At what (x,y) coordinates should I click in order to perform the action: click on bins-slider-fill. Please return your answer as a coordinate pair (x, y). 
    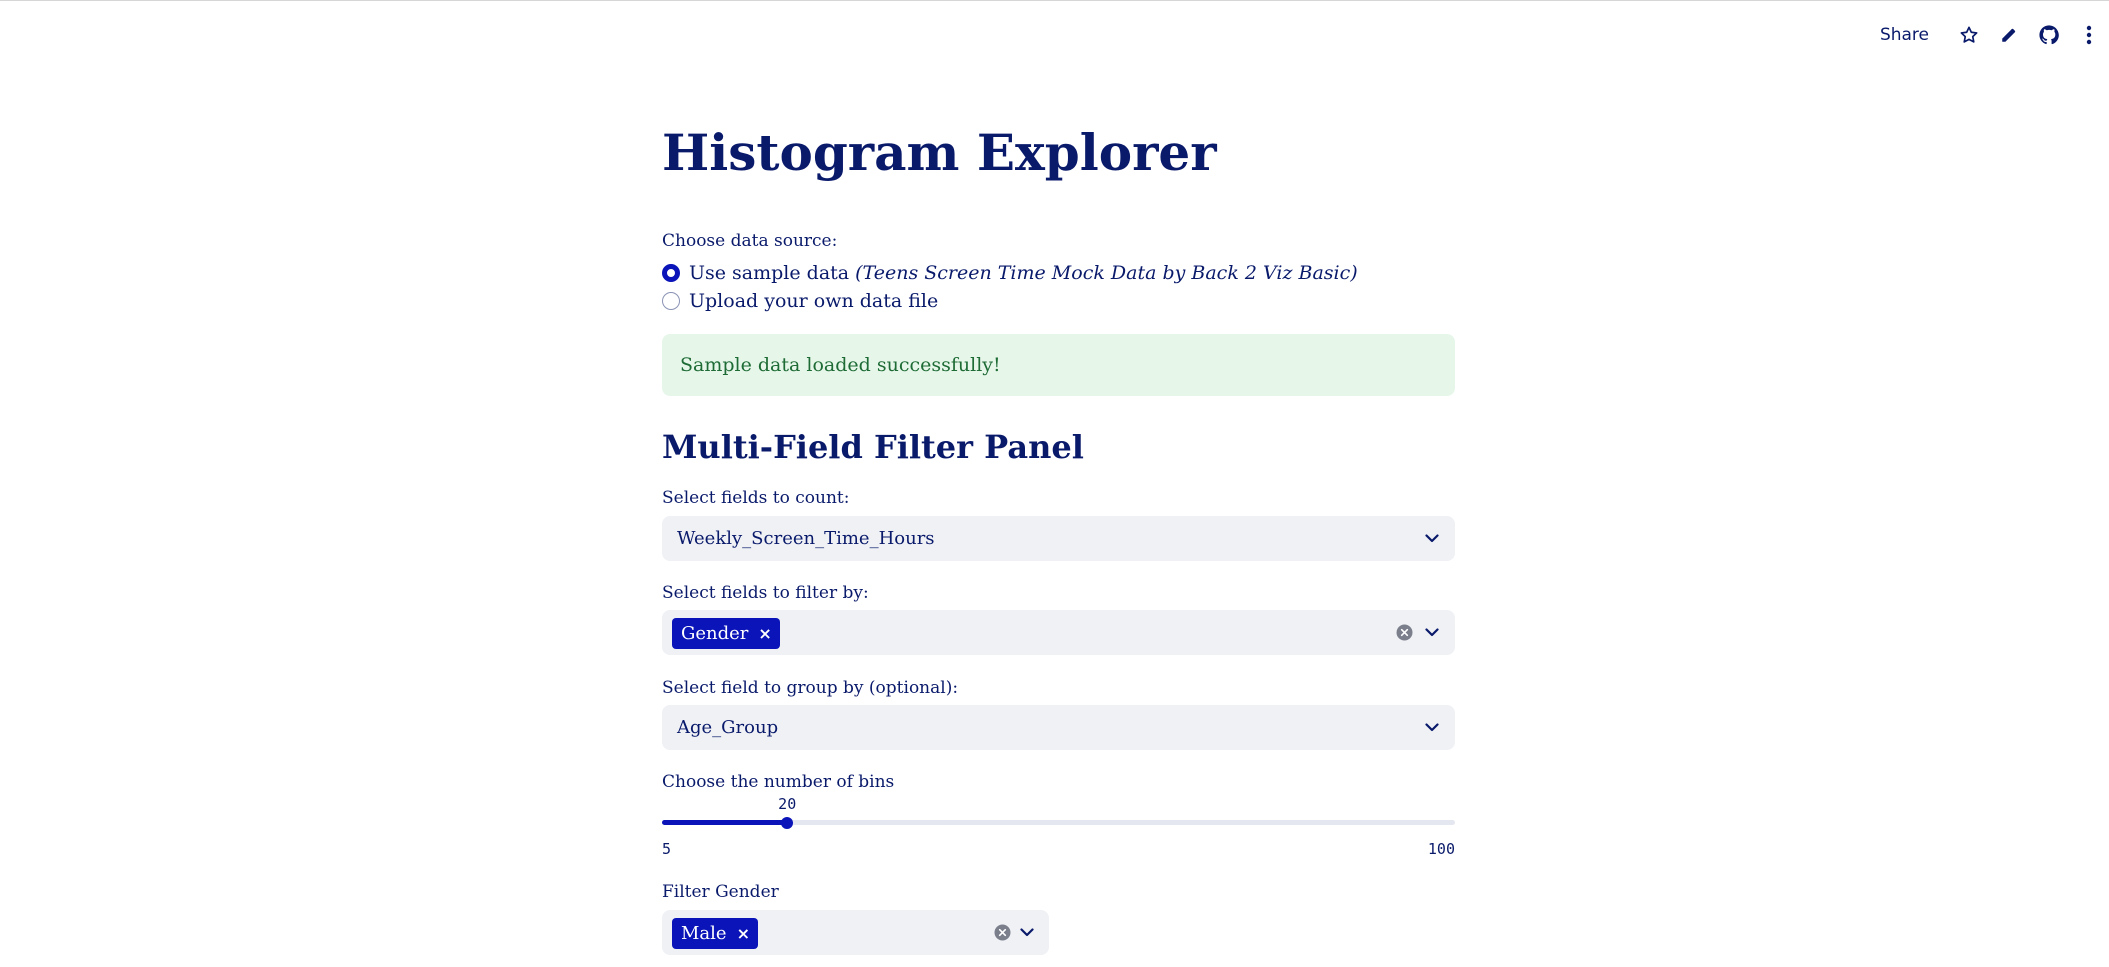
    Looking at the image, I should click on (725, 822).